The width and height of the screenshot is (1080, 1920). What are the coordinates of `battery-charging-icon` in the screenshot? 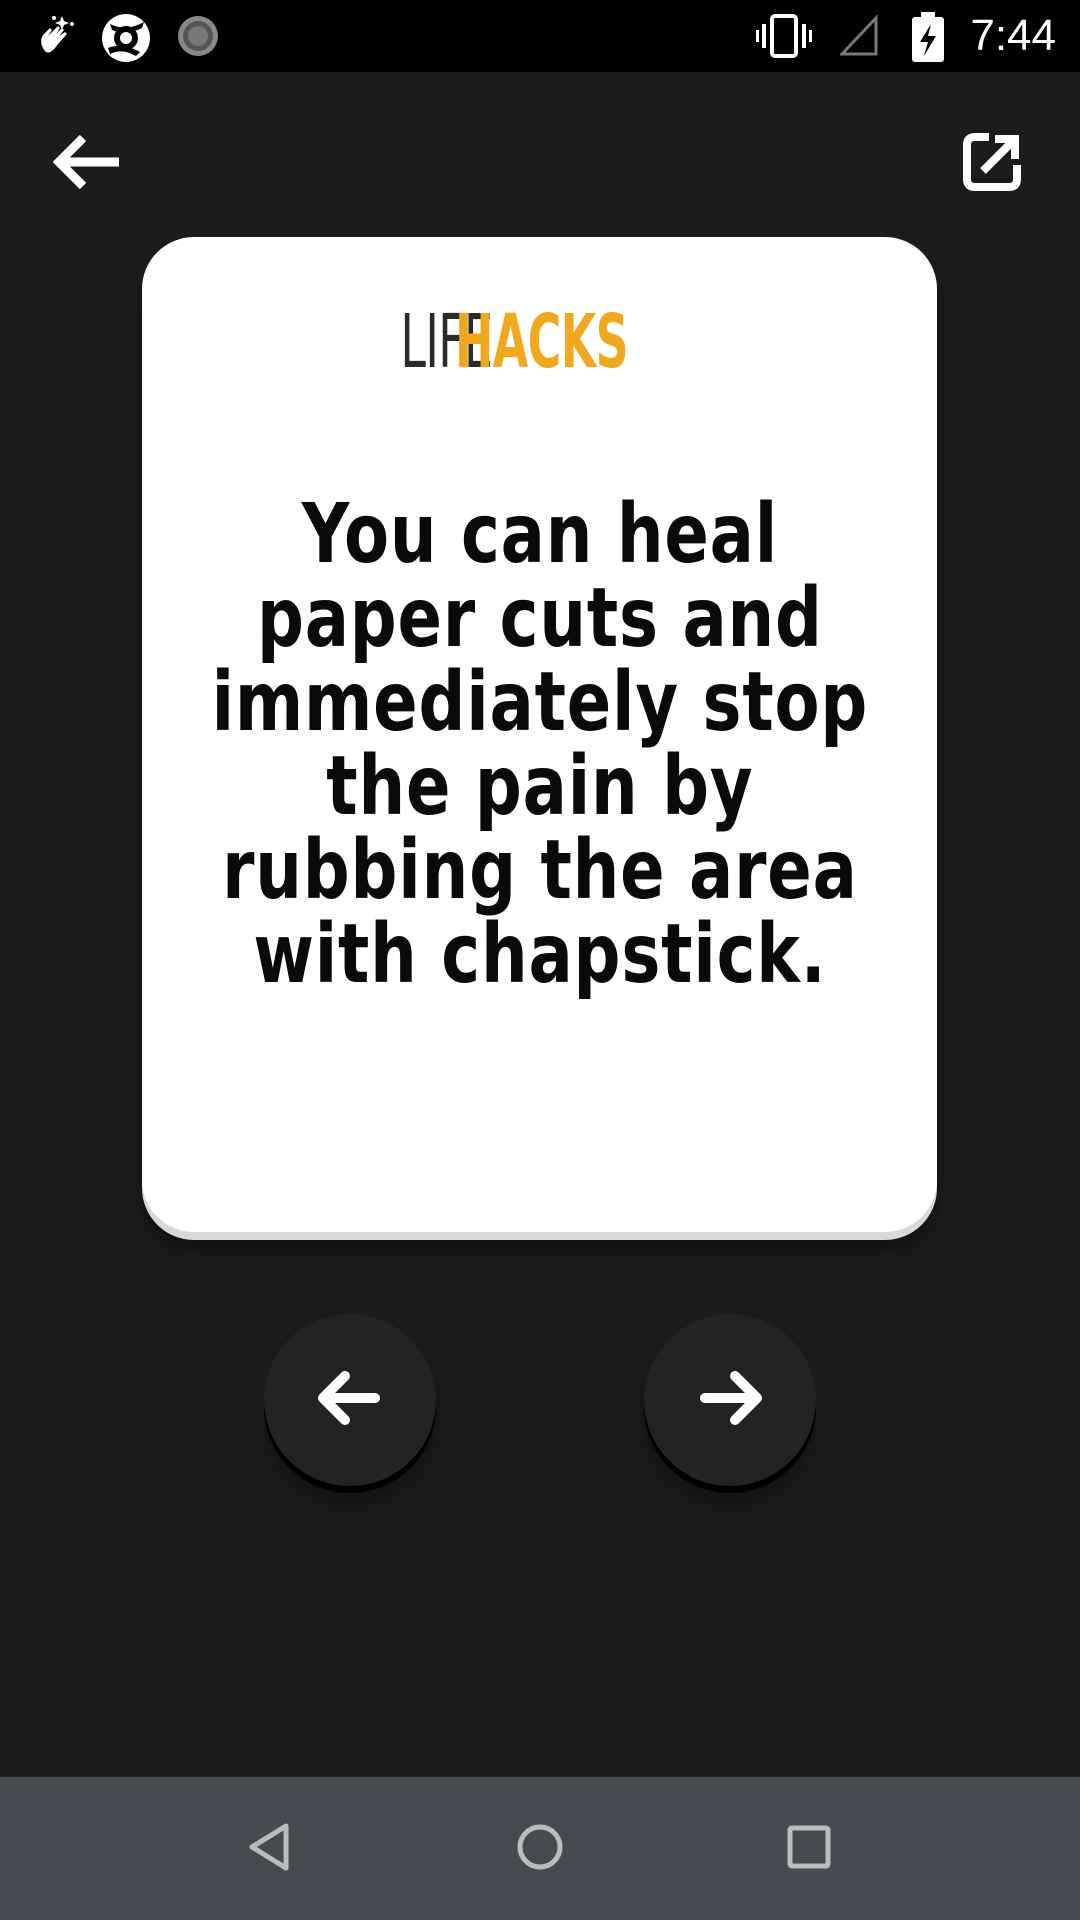 It's located at (934, 37).